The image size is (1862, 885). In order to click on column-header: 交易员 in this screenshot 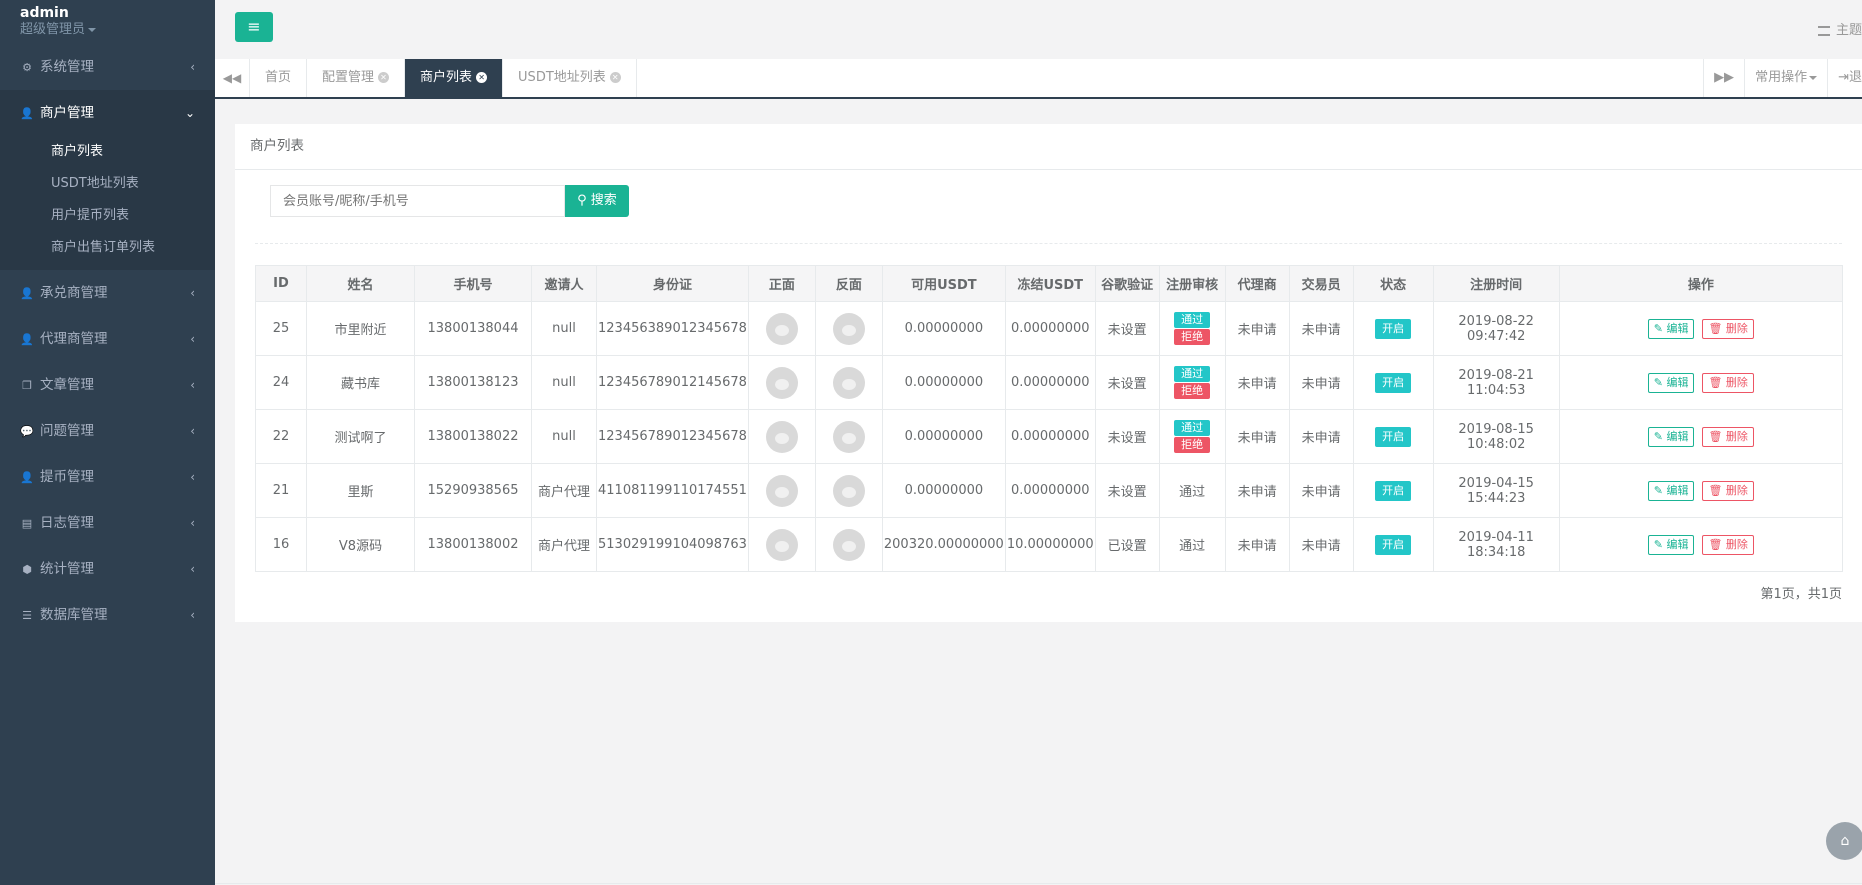, I will do `click(1321, 283)`.